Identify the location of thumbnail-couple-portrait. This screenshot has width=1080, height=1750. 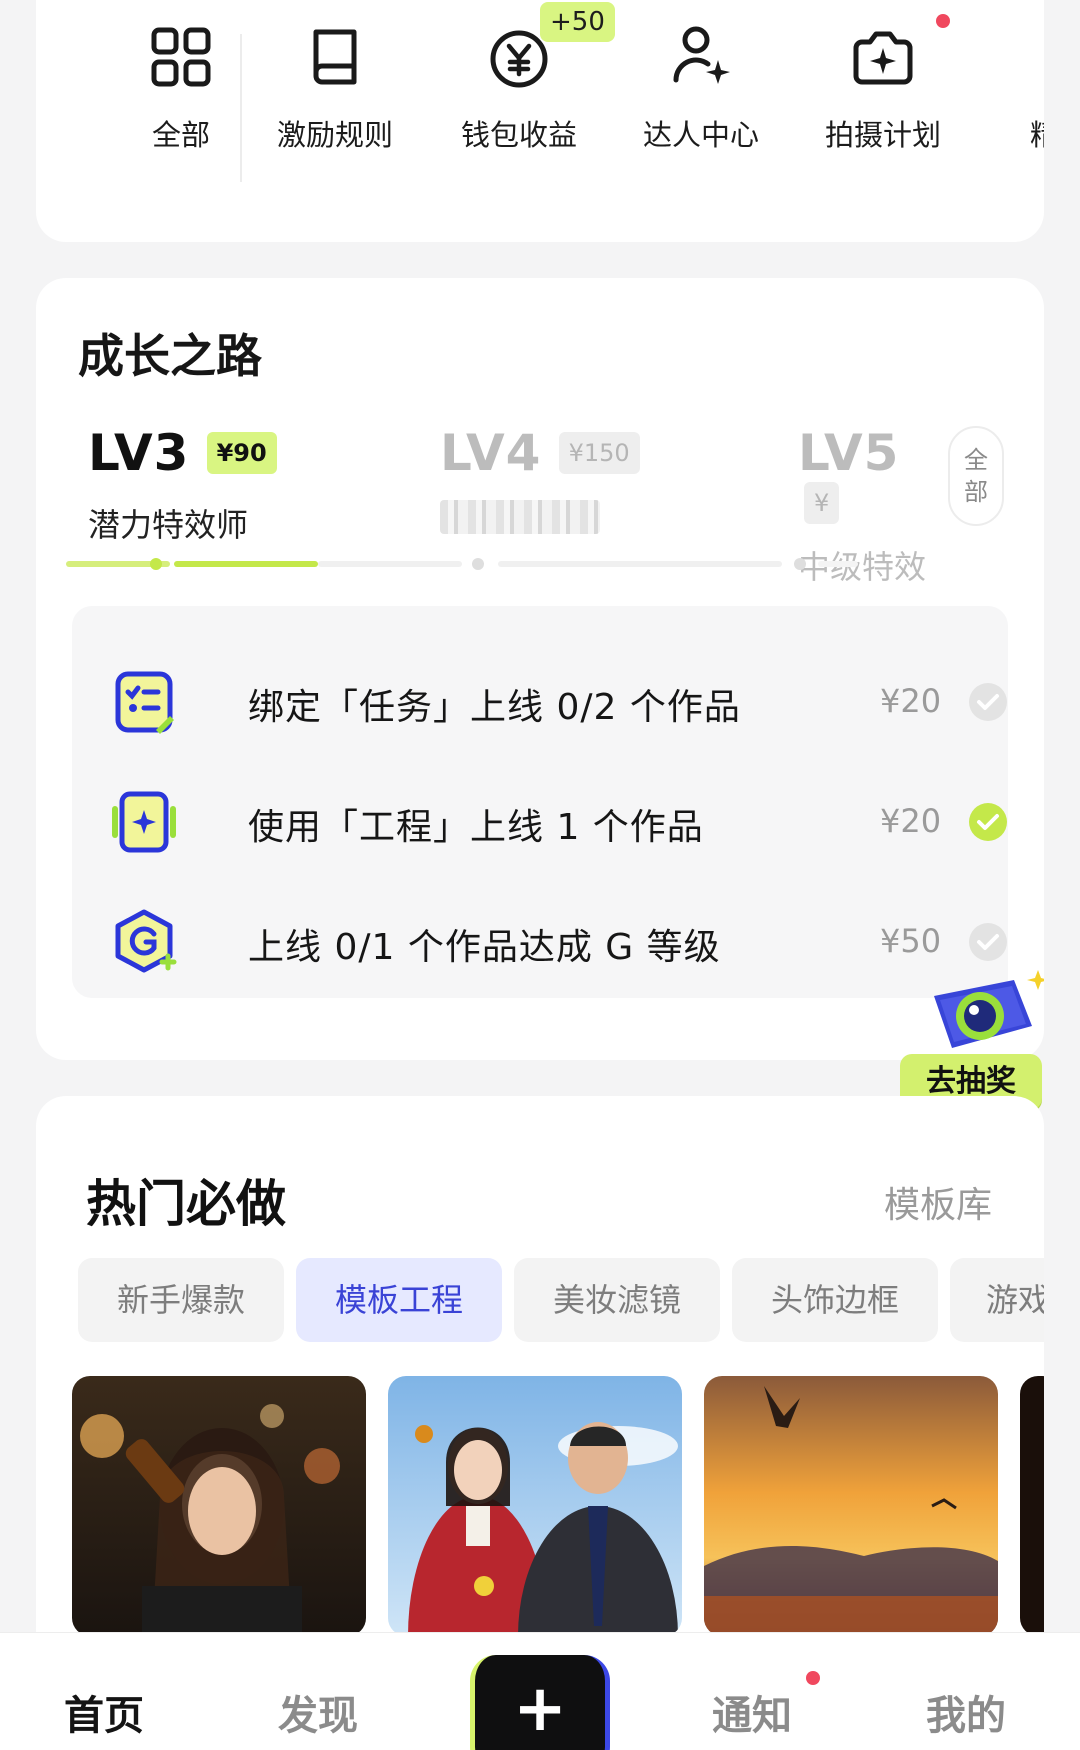
(535, 1506).